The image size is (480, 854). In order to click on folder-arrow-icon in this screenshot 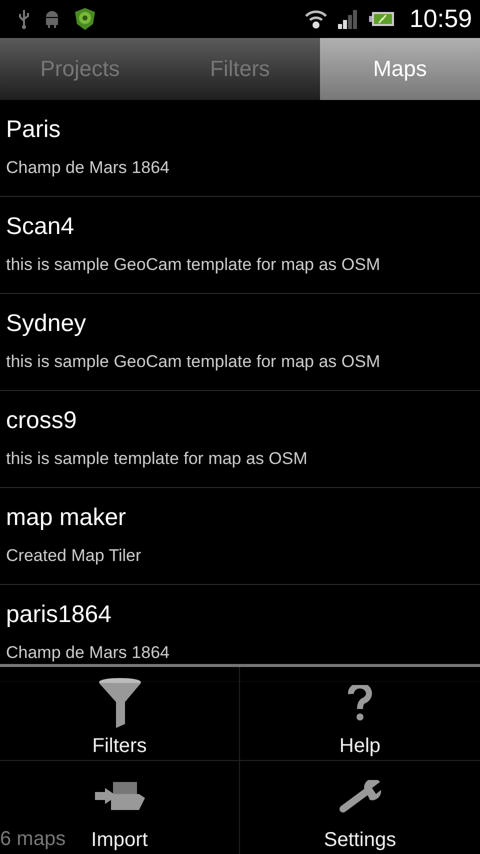, I will do `click(119, 797)`.